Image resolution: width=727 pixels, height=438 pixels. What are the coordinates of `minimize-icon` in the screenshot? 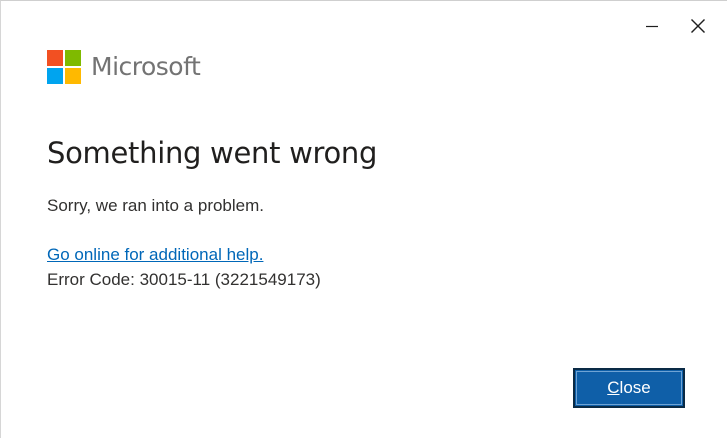 It's located at (652, 26).